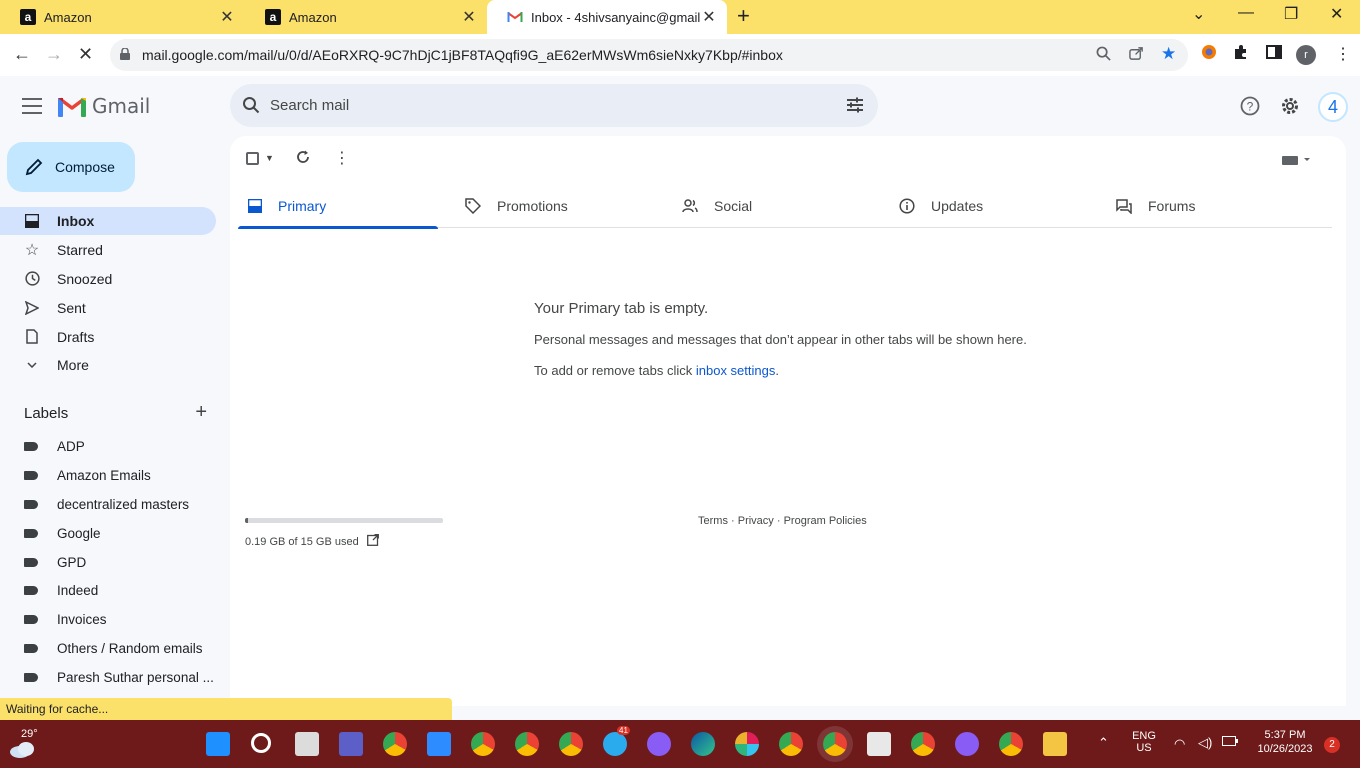 The image size is (1360, 768). Describe the element at coordinates (1179, 744) in the screenshot. I see `wifi-icon: ◠` at that location.